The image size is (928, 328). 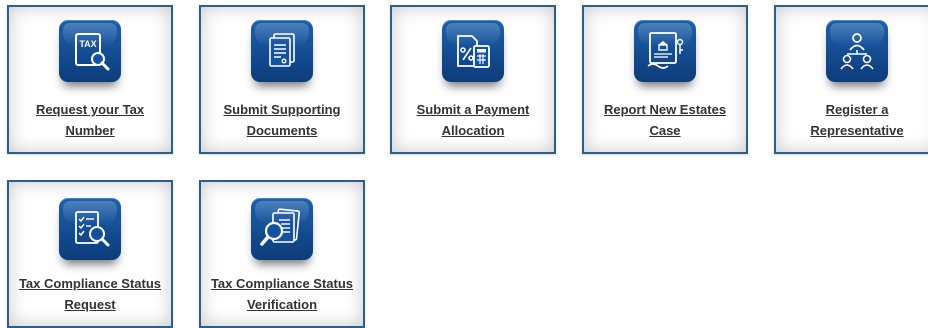 I want to click on tile-label: Tax Compliance Status Request, so click(x=90, y=294).